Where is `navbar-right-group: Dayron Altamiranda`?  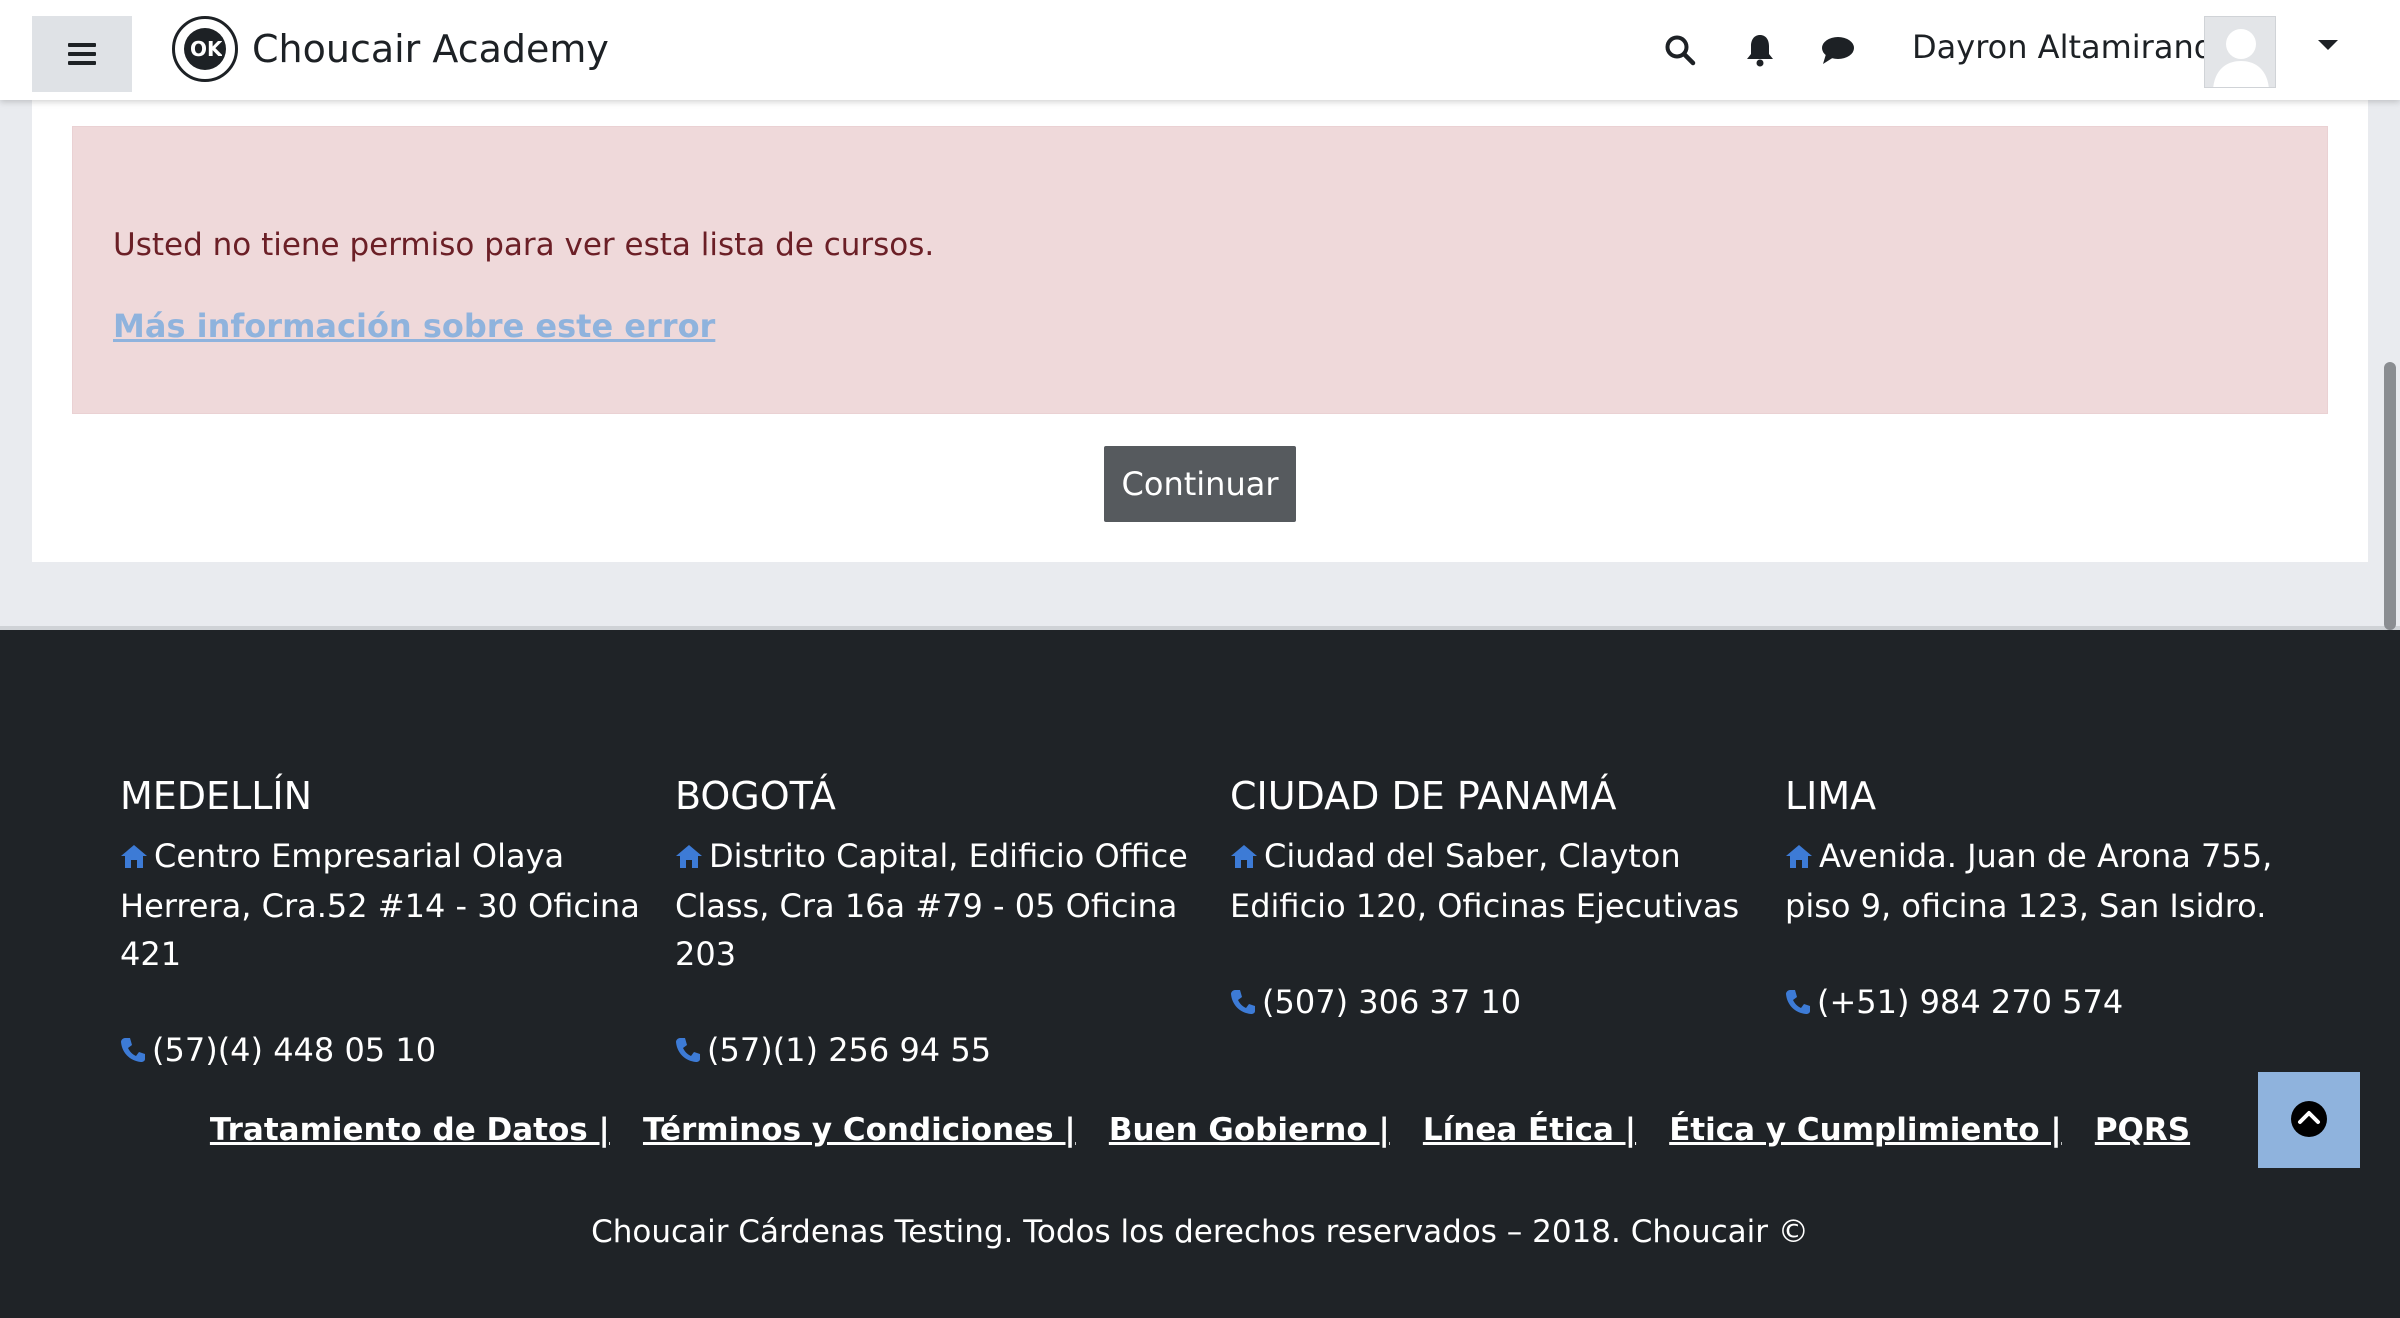
navbar-right-group: Dayron Altamiranda is located at coordinates (2030, 50).